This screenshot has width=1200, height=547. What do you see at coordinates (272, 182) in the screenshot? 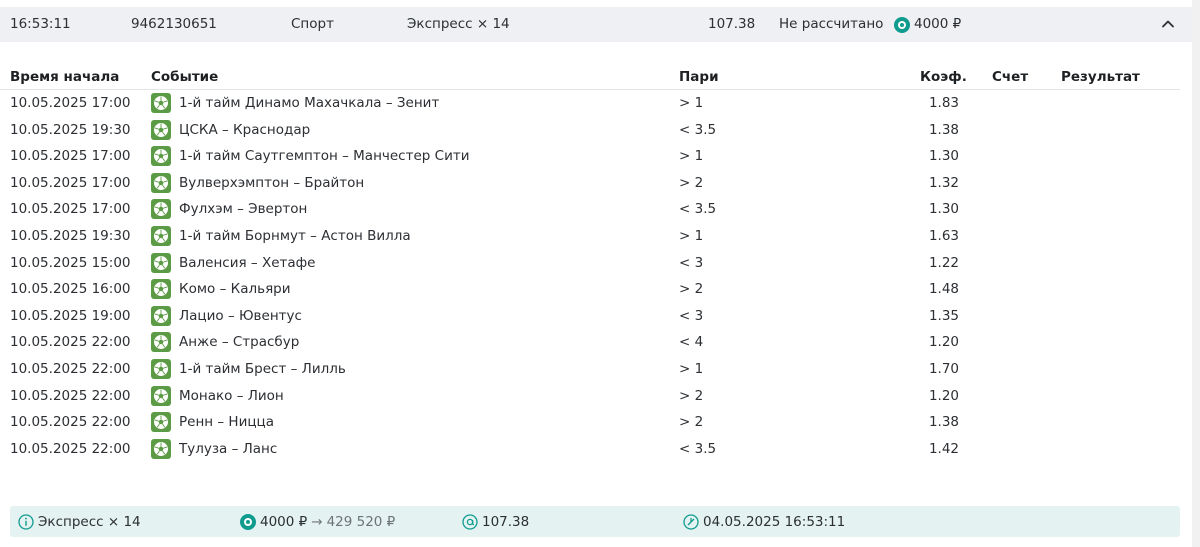
I see `row-event-name: Вулверхэмптон – Брайтон` at bounding box center [272, 182].